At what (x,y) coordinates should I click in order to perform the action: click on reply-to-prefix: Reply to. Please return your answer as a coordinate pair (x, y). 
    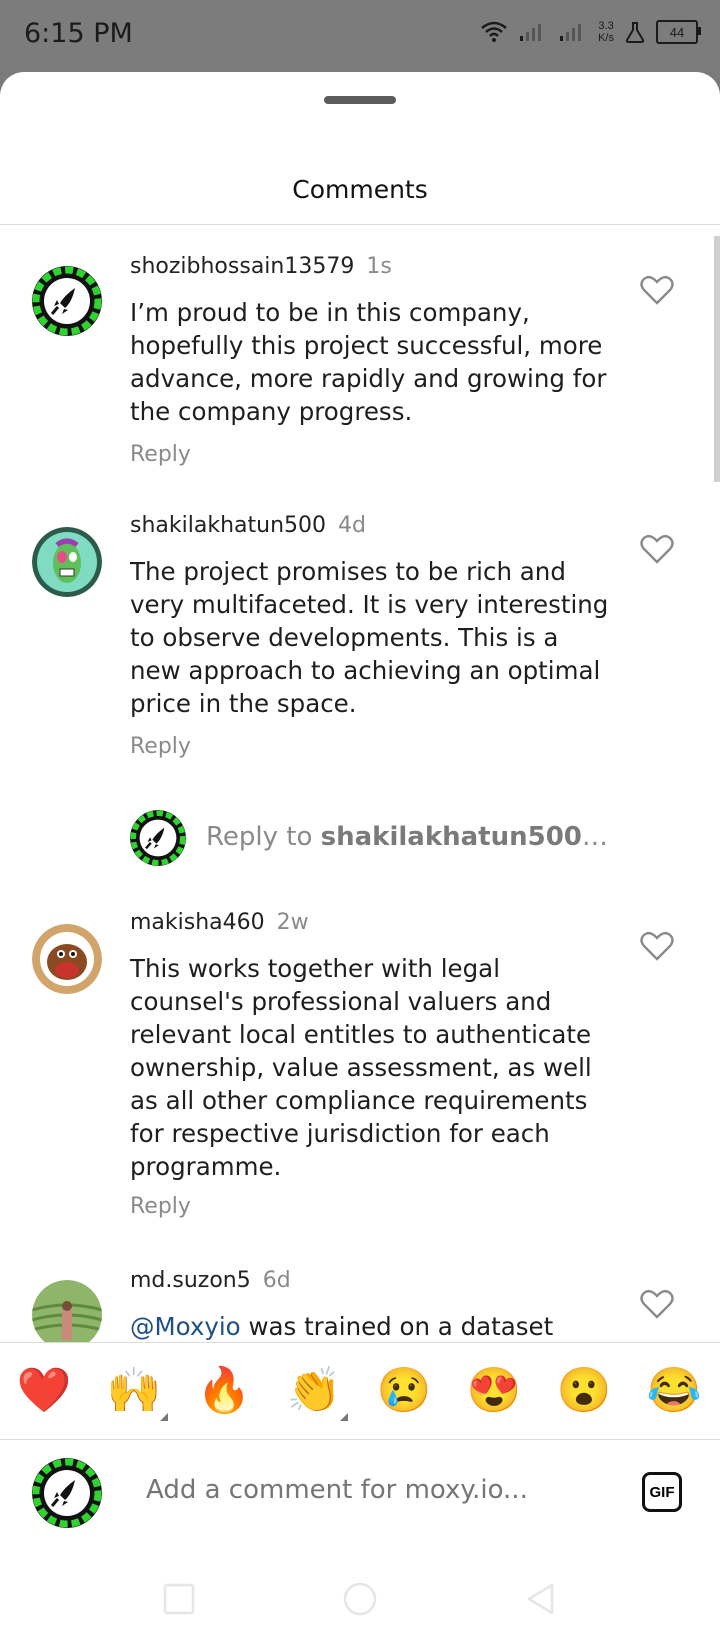
    Looking at the image, I should click on (263, 837).